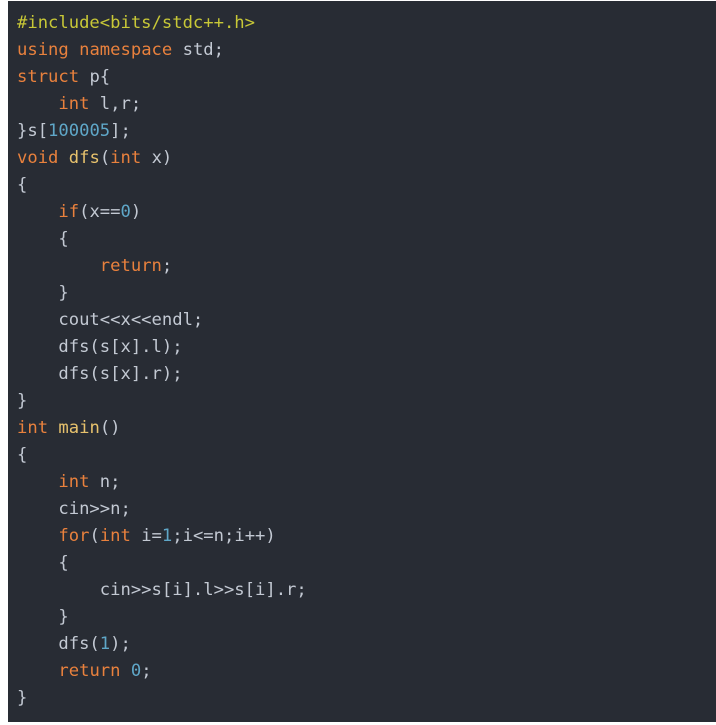  I want to click on code-token: 100005, so click(79, 131).